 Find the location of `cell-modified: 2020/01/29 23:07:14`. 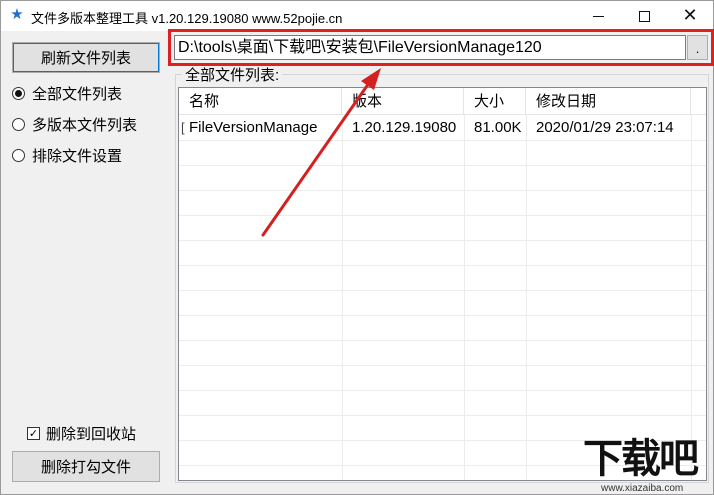

cell-modified: 2020/01/29 23:07:14 is located at coordinates (605, 127).